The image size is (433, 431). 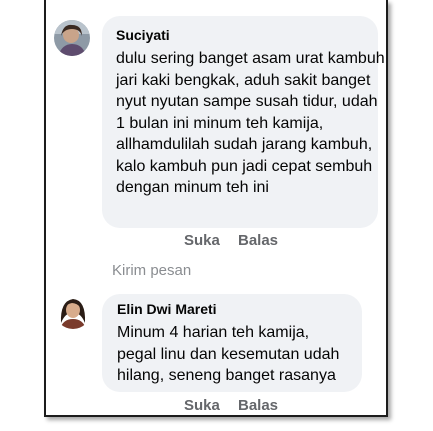 I want to click on comment-line: Minum 4 harian teh kamija,, so click(x=213, y=332).